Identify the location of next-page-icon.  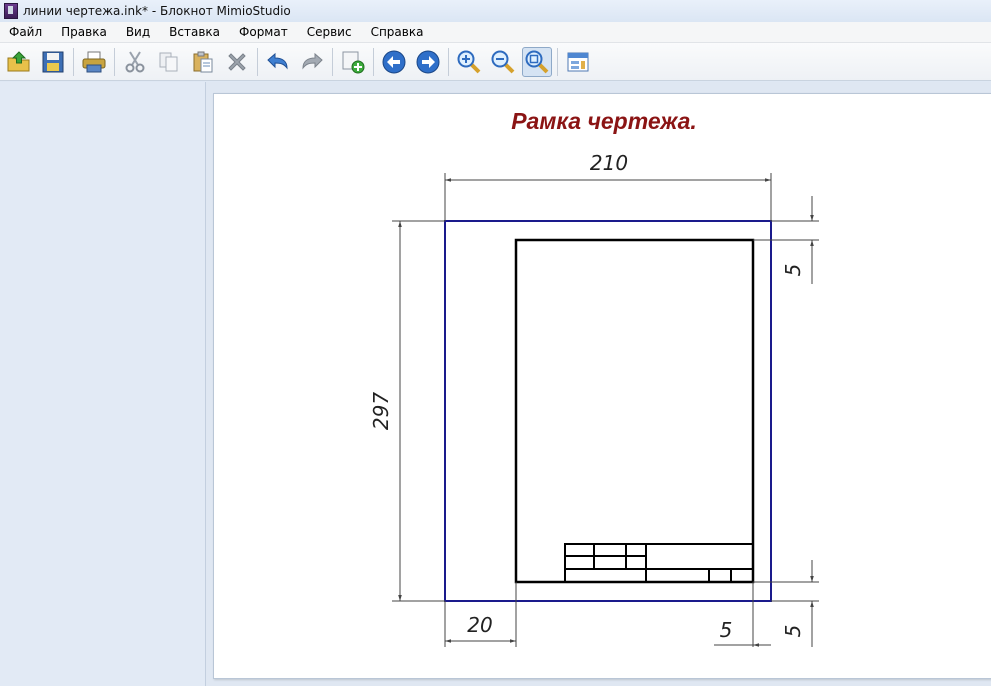
(428, 61).